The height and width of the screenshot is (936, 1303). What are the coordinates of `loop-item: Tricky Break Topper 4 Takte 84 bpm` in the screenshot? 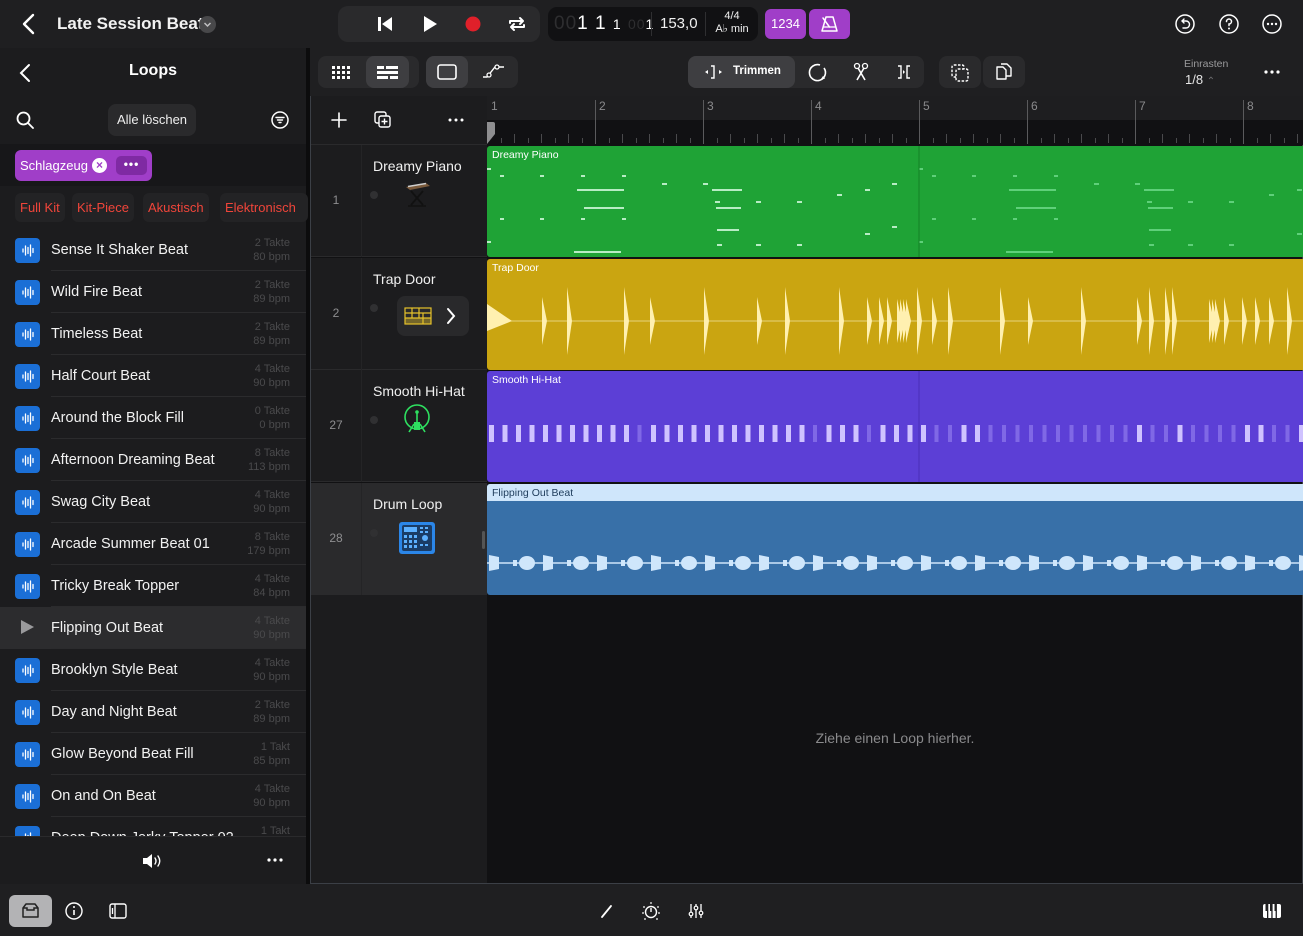 It's located at (153, 586).